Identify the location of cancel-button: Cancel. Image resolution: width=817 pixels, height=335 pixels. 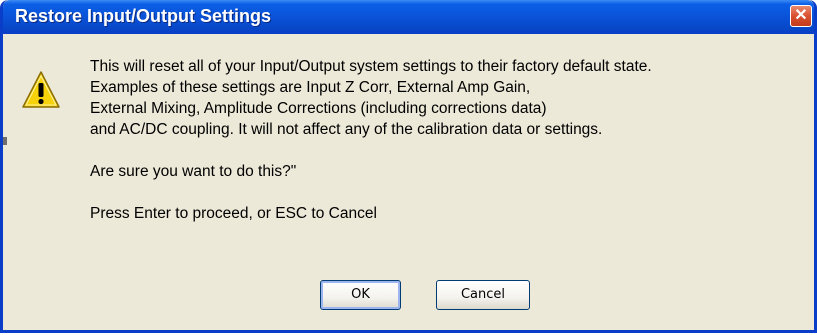
(483, 295).